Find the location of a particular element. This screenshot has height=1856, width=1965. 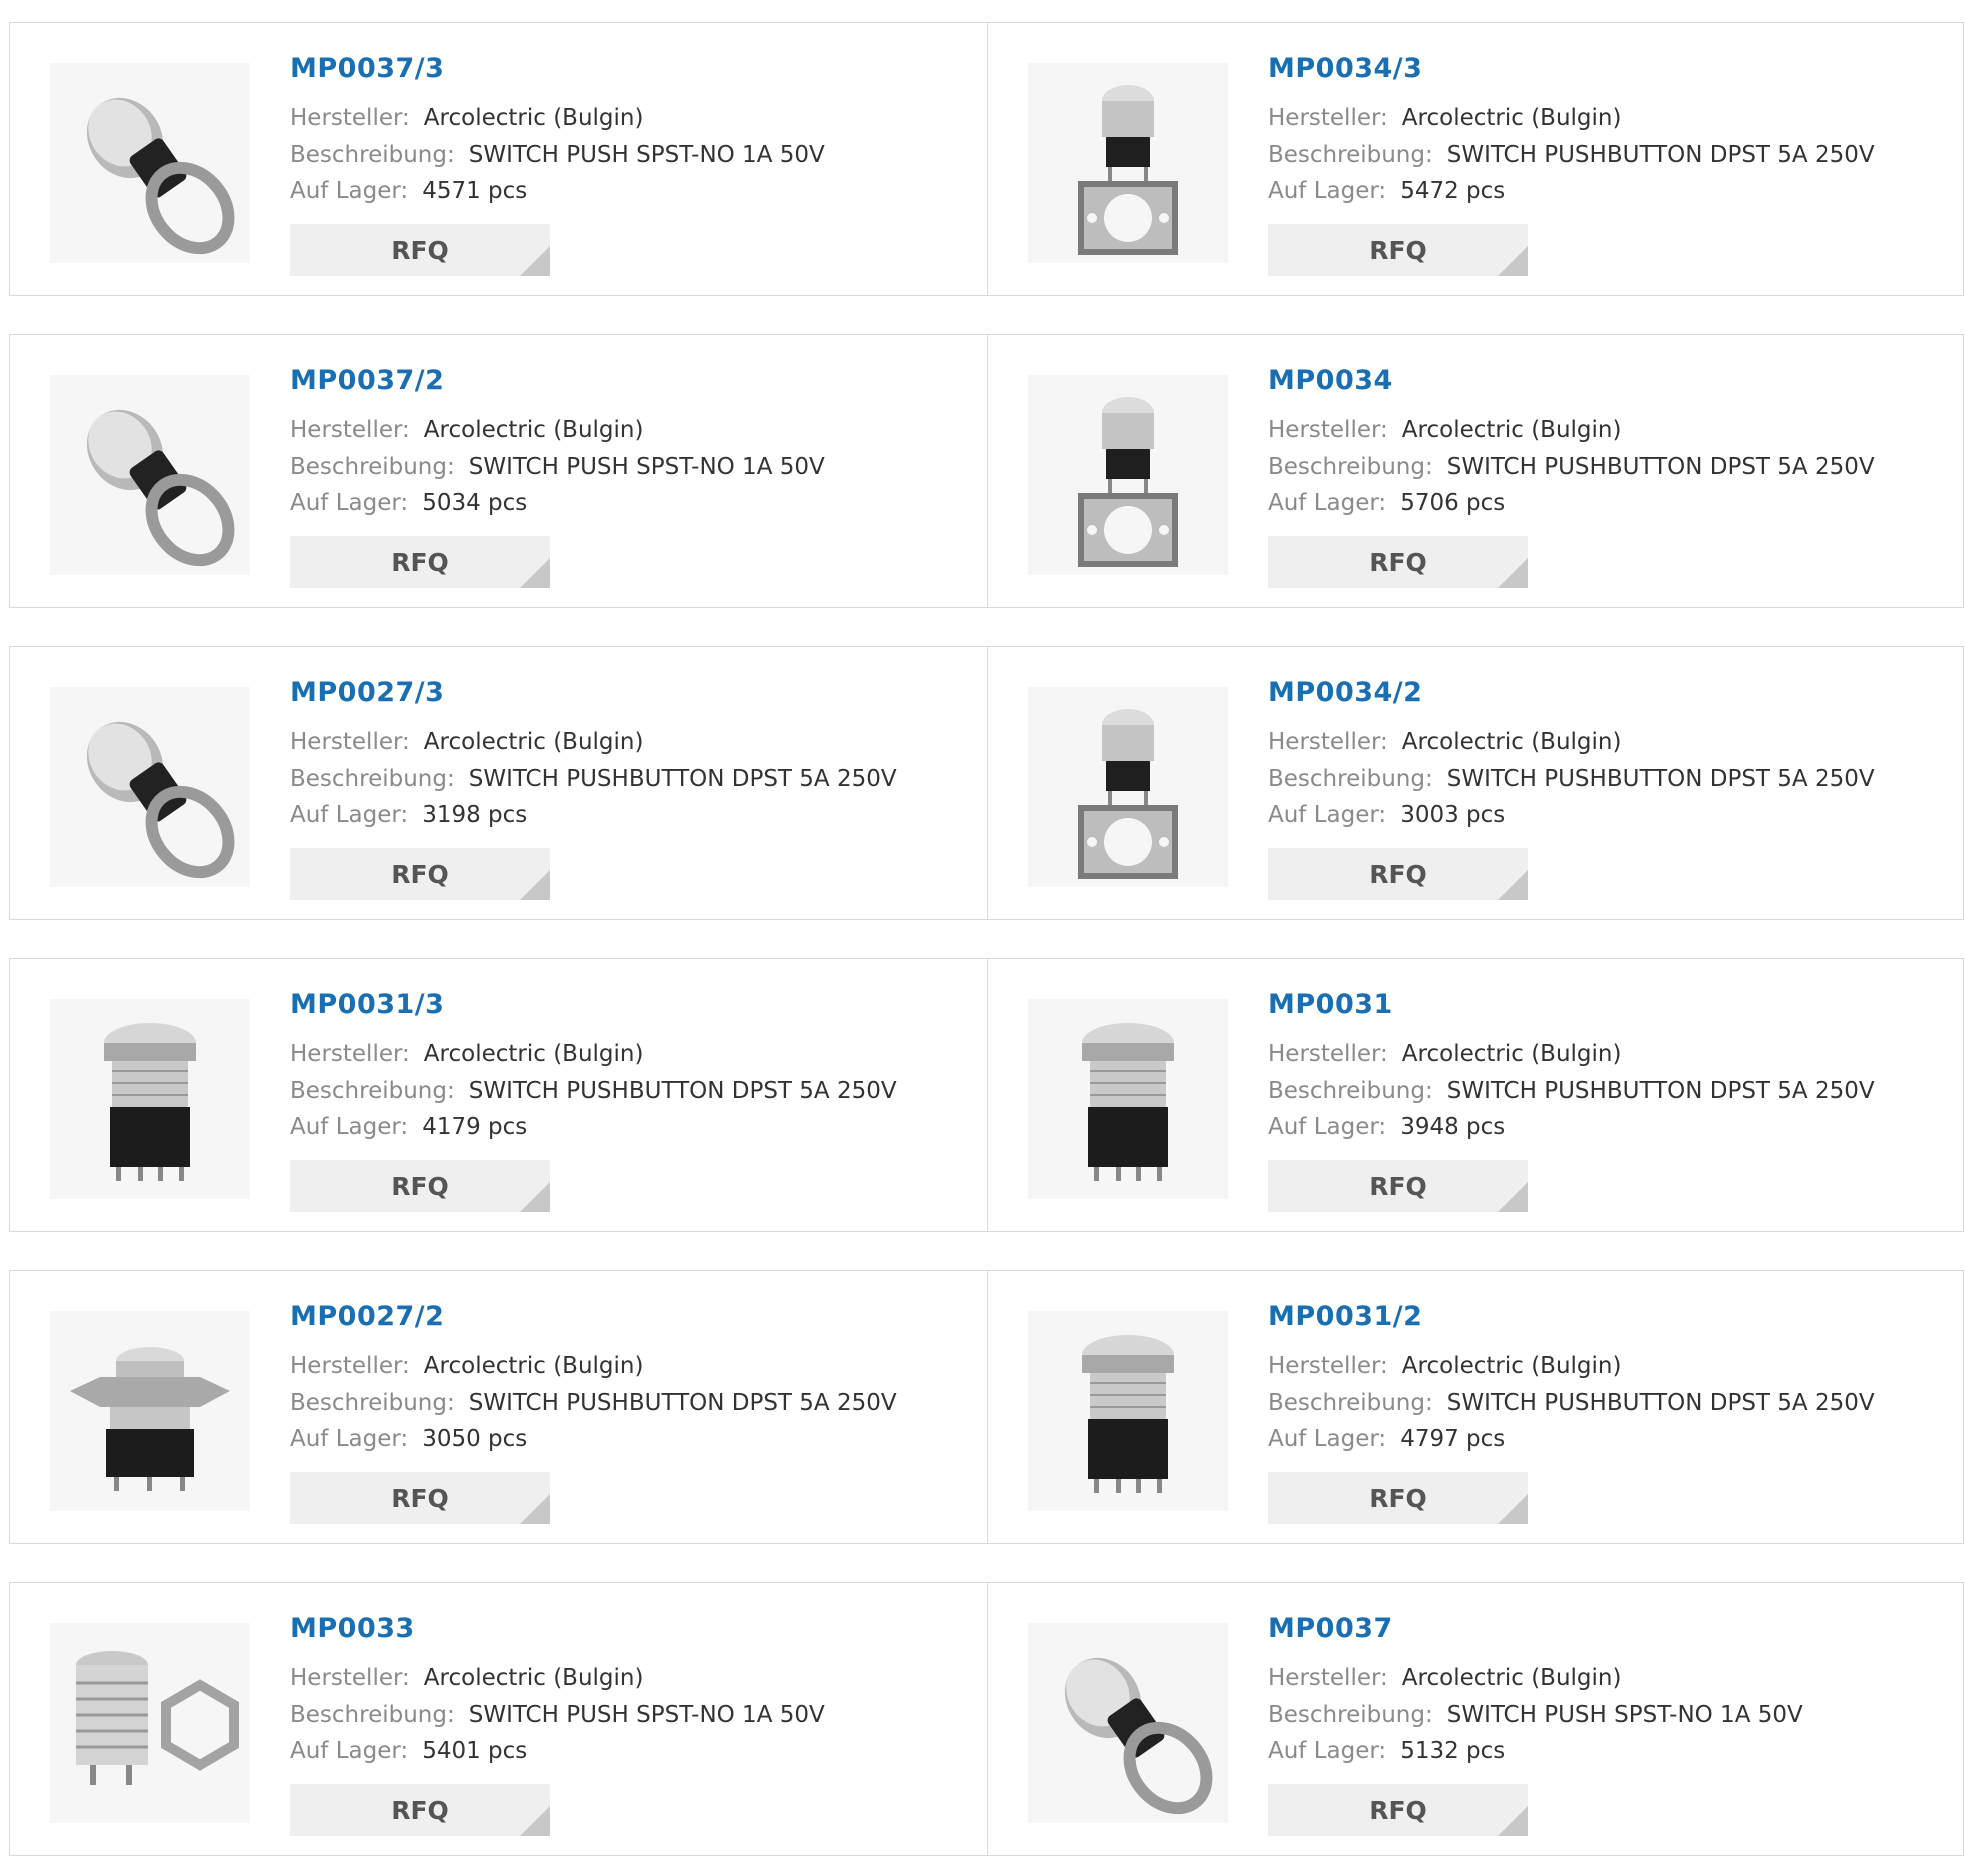

stock-value: 4179 pcs is located at coordinates (475, 1127).